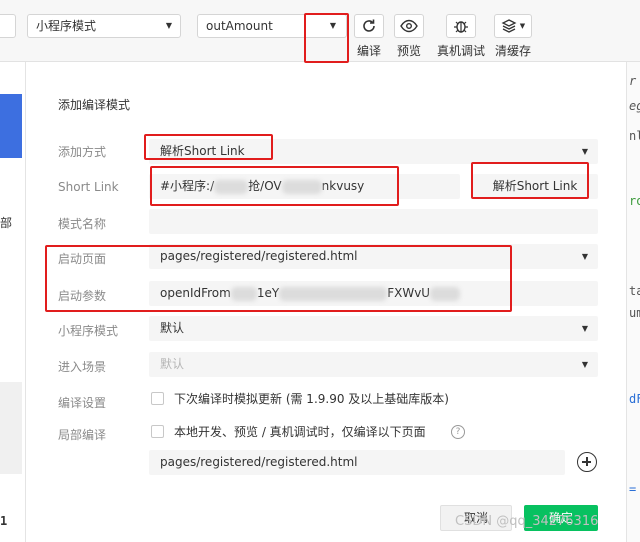 Image resolution: width=640 pixels, height=542 pixels. Describe the element at coordinates (458, 432) in the screenshot. I see `help-icon: ?` at that location.